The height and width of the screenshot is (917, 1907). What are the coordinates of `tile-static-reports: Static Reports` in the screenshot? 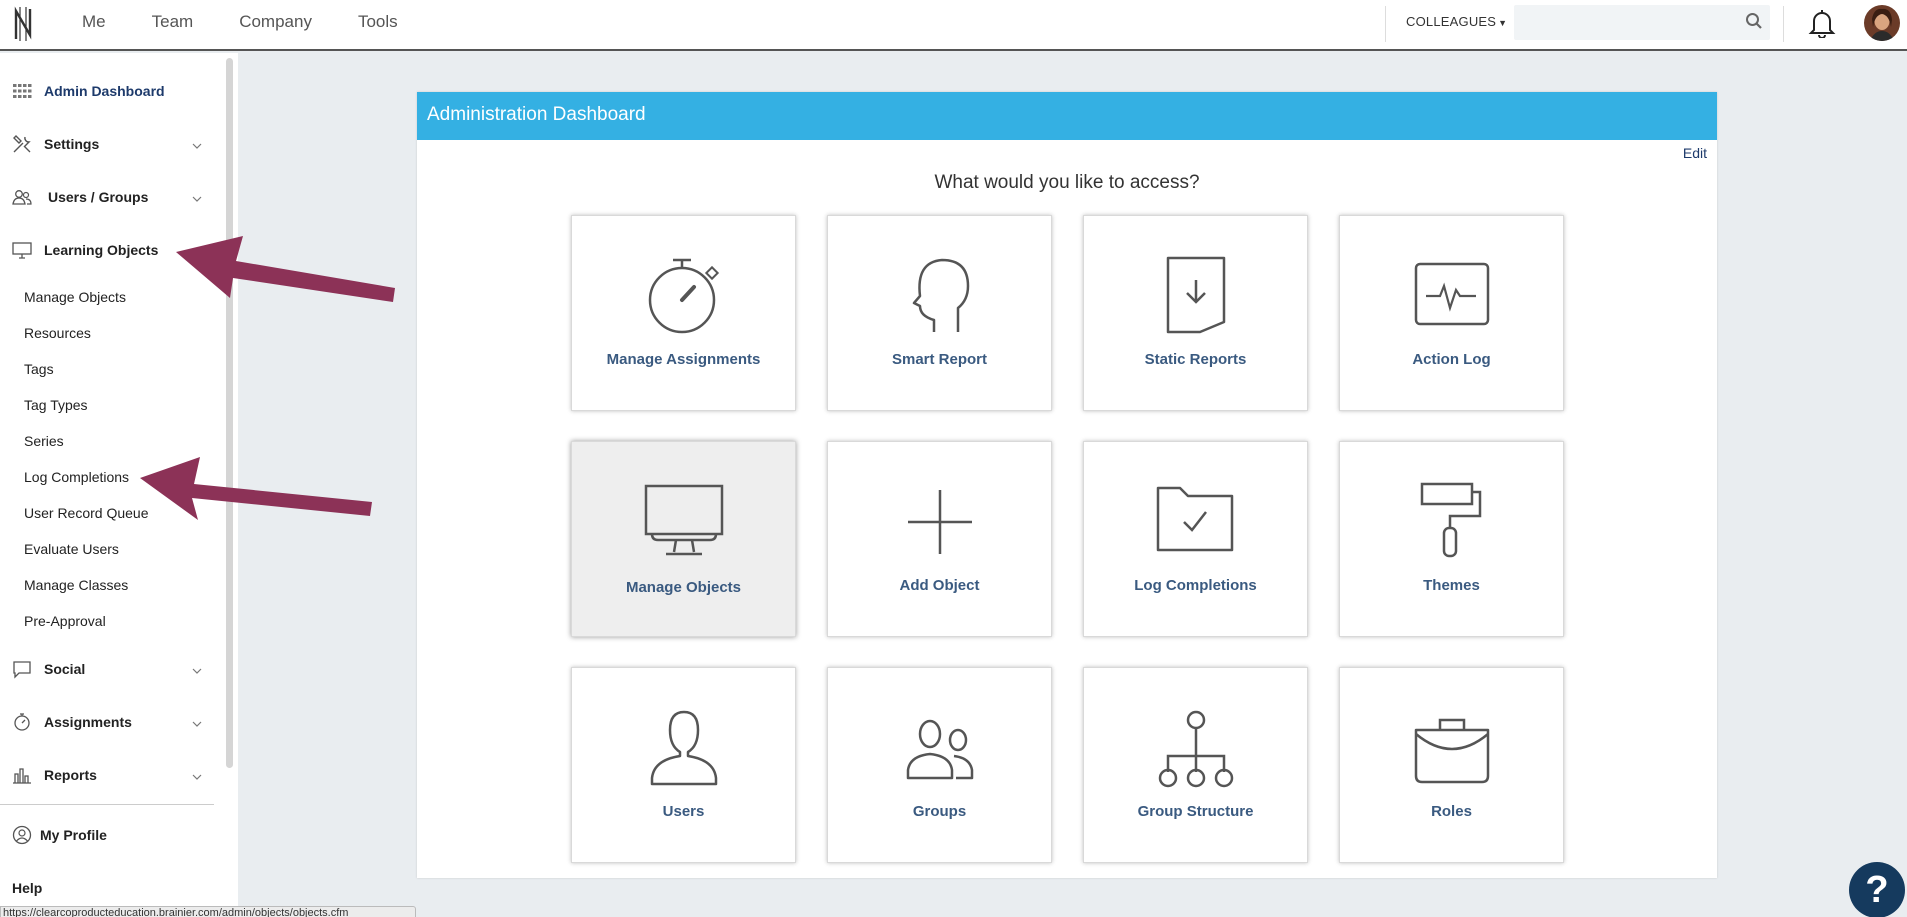 It's located at (1195, 313).